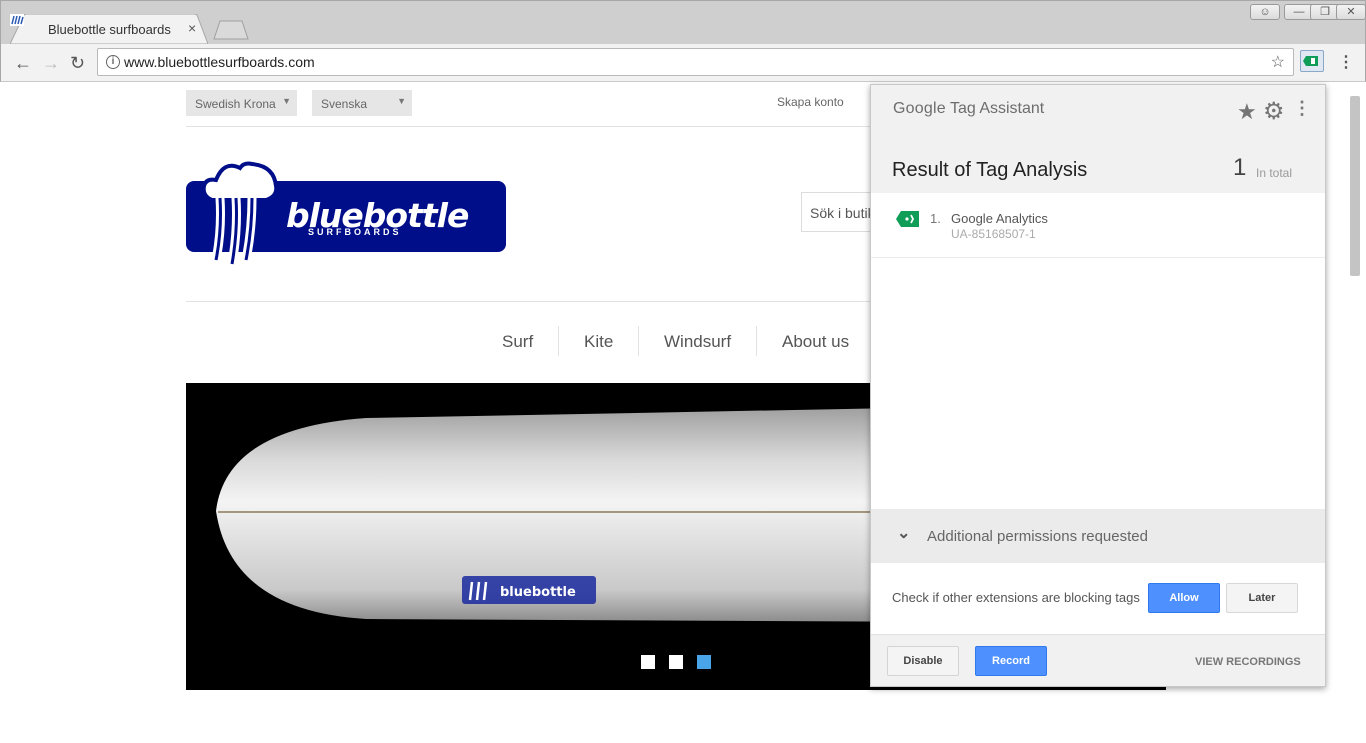  Describe the element at coordinates (923, 661) in the screenshot. I see `disable-button: Disable` at that location.